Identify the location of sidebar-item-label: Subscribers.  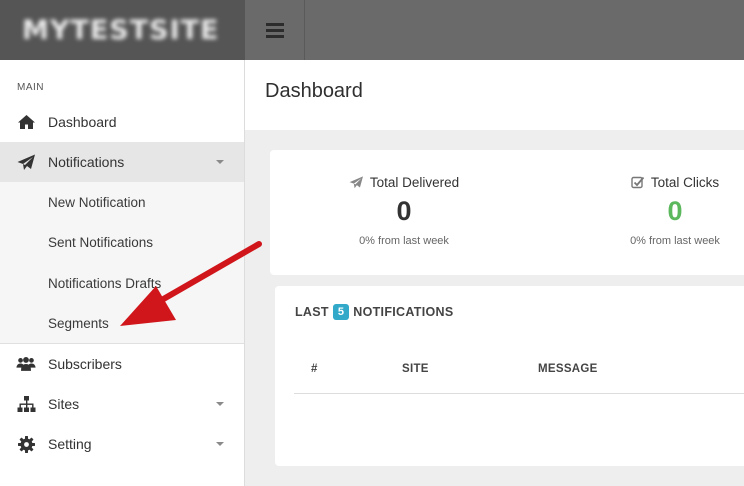
(85, 364).